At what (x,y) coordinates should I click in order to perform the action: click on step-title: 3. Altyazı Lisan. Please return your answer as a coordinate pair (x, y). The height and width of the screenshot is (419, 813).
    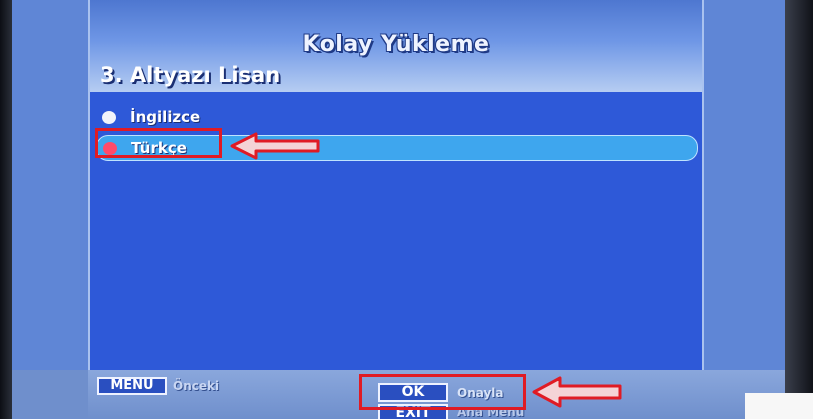
    Looking at the image, I should click on (190, 75).